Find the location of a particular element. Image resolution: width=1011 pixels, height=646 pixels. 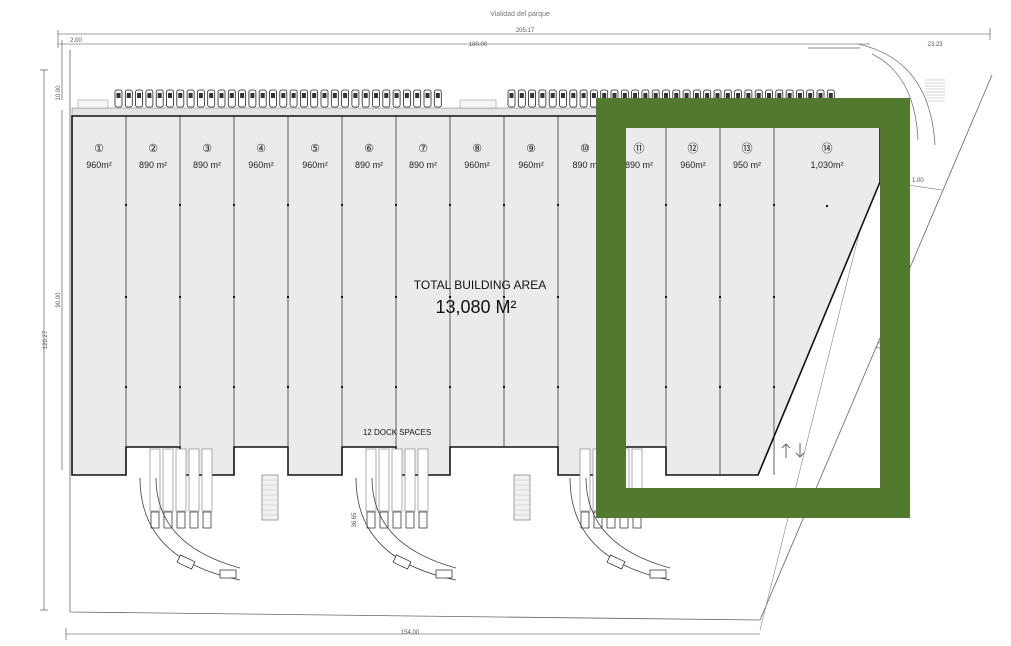

unit-area: 890 m is located at coordinates (584, 165).